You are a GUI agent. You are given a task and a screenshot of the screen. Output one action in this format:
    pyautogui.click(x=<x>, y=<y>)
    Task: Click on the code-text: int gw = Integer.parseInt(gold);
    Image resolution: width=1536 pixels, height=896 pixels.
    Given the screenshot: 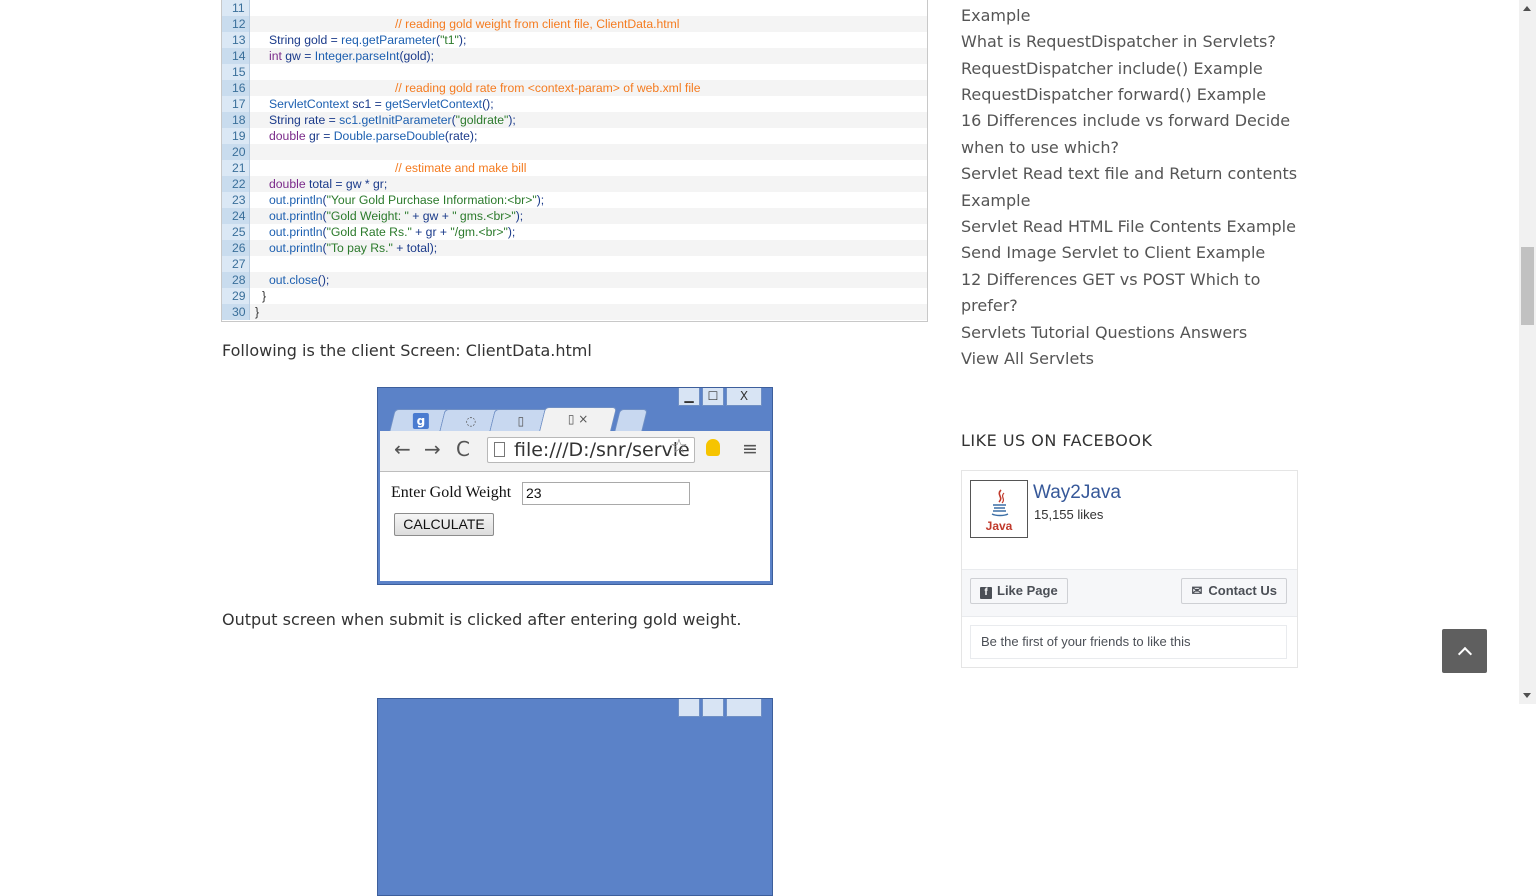 What is the action you would take?
    pyautogui.click(x=351, y=56)
    